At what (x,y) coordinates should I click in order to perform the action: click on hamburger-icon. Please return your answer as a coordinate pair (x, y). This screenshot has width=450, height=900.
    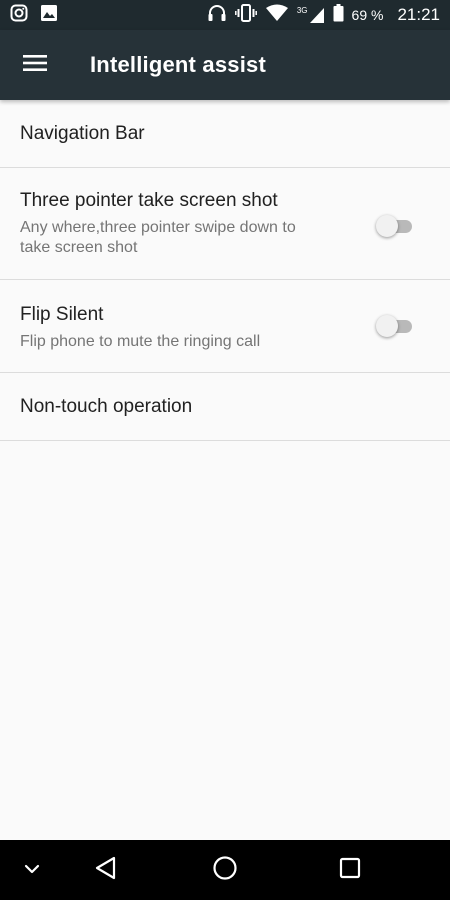
    Looking at the image, I should click on (35, 65).